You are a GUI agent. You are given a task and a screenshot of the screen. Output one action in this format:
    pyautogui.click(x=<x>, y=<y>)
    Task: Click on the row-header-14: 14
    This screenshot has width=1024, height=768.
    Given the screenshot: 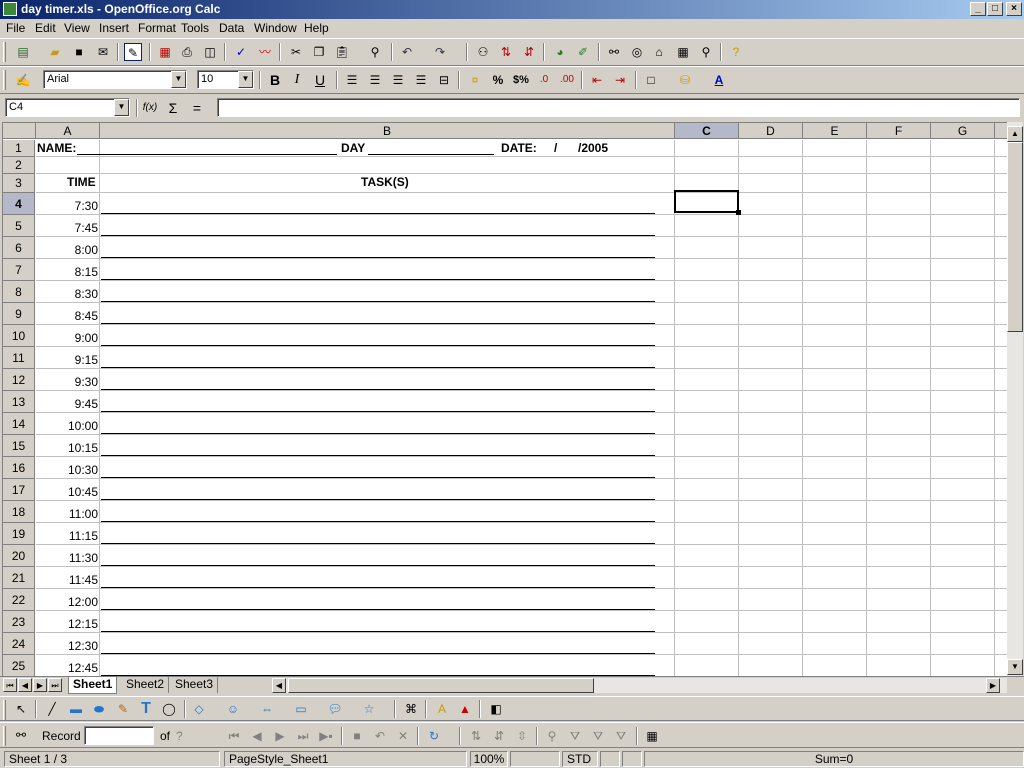 What is the action you would take?
    pyautogui.click(x=19, y=424)
    